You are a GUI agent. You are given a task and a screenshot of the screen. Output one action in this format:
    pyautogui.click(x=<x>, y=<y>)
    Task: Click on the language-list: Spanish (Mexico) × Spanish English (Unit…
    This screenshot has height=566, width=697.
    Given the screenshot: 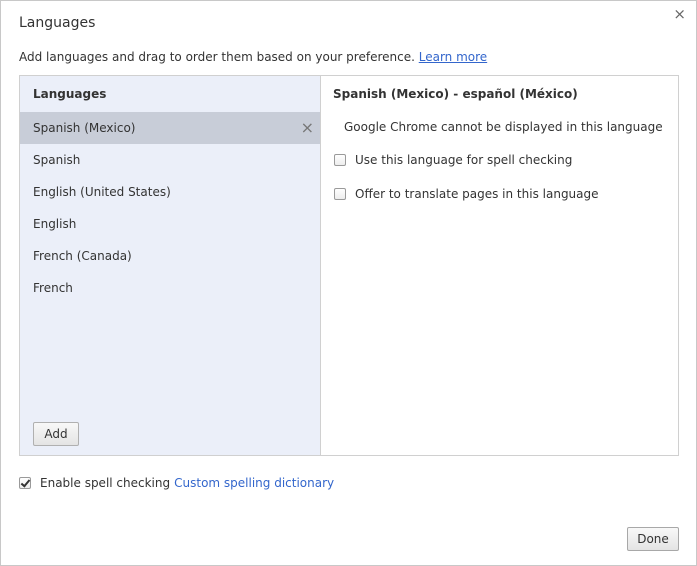 What is the action you would take?
    pyautogui.click(x=170, y=208)
    